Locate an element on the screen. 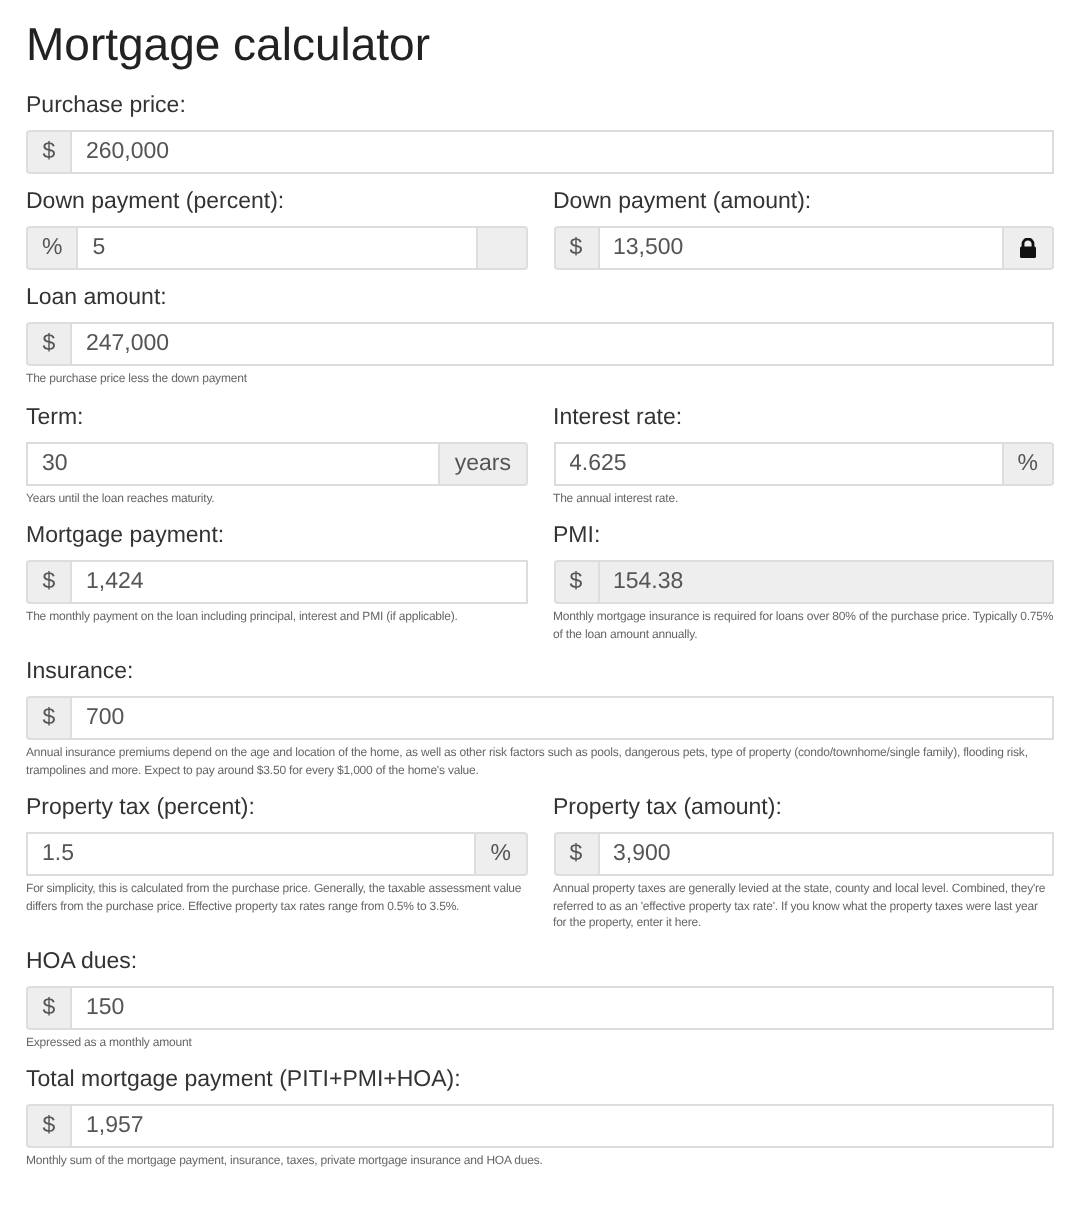 This screenshot has height=1208, width=1080. field-label: Property tax (percent): is located at coordinates (141, 808).